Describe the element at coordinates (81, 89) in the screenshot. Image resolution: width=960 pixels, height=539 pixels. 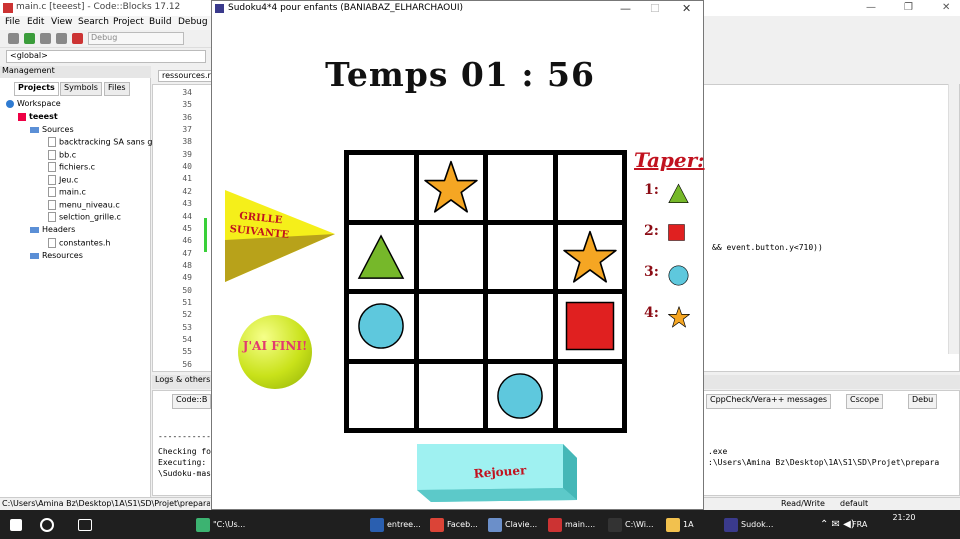
I see `tab-symbols: Symbols` at that location.